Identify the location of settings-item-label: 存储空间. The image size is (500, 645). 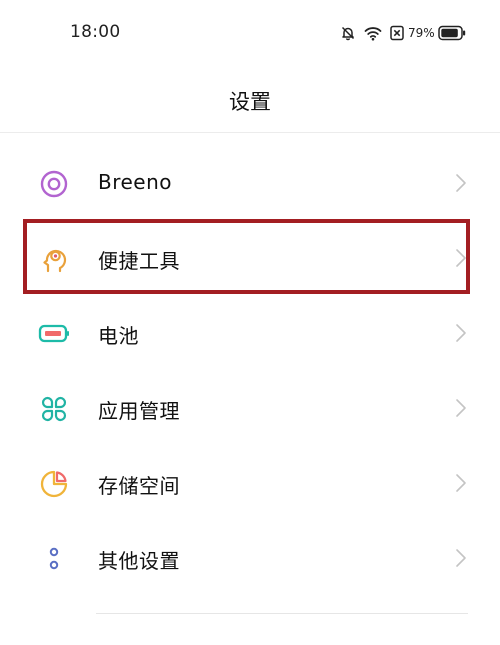
(139, 486).